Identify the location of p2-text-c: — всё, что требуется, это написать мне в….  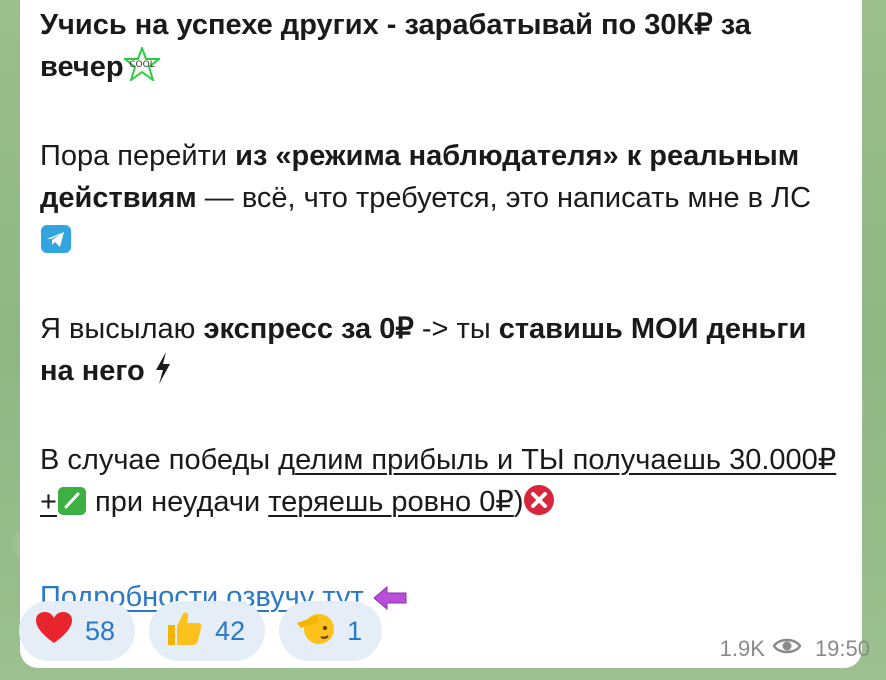
(504, 198).